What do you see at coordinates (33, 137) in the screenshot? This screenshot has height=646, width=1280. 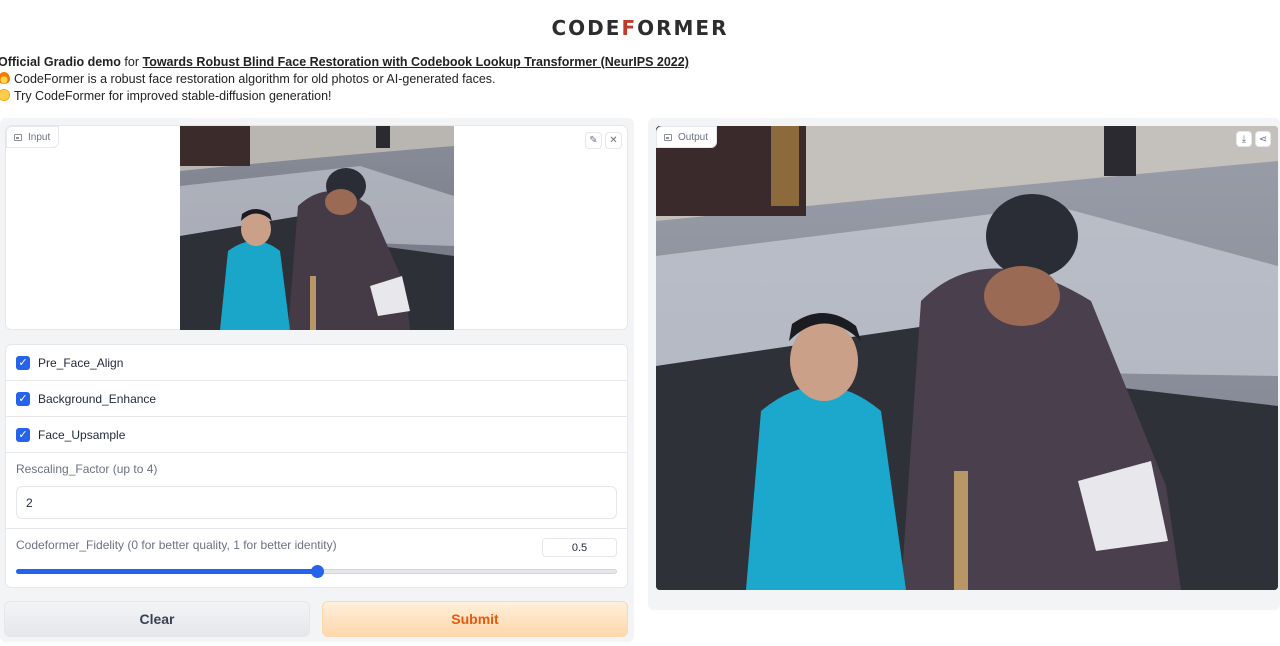 I see `input-label: Input` at bounding box center [33, 137].